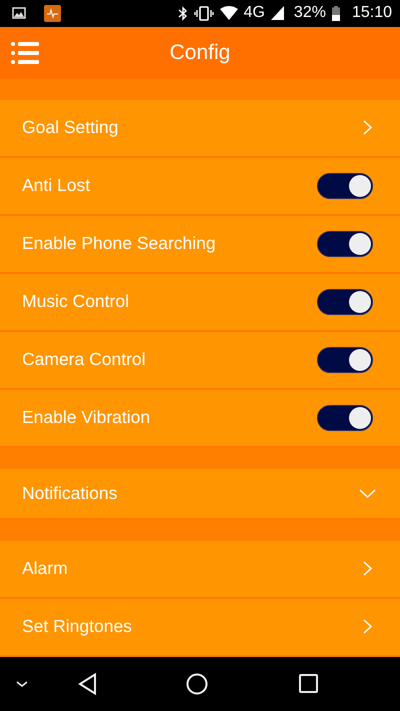  I want to click on battery-icon, so click(336, 13).